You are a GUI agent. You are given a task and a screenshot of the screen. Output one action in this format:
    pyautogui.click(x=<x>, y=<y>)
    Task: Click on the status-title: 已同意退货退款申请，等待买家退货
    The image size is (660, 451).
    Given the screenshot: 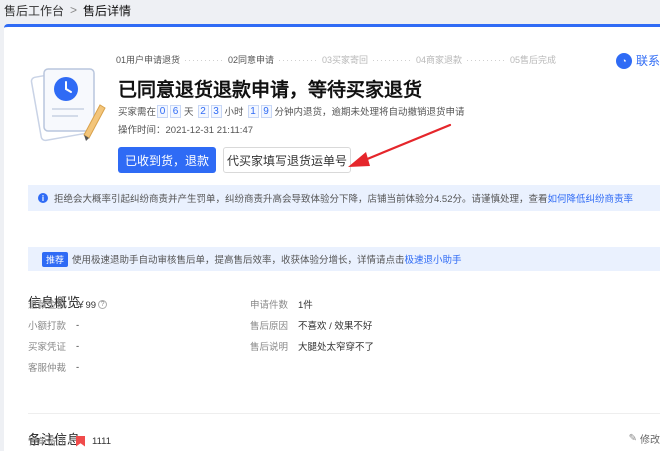 What is the action you would take?
    pyautogui.click(x=270, y=90)
    